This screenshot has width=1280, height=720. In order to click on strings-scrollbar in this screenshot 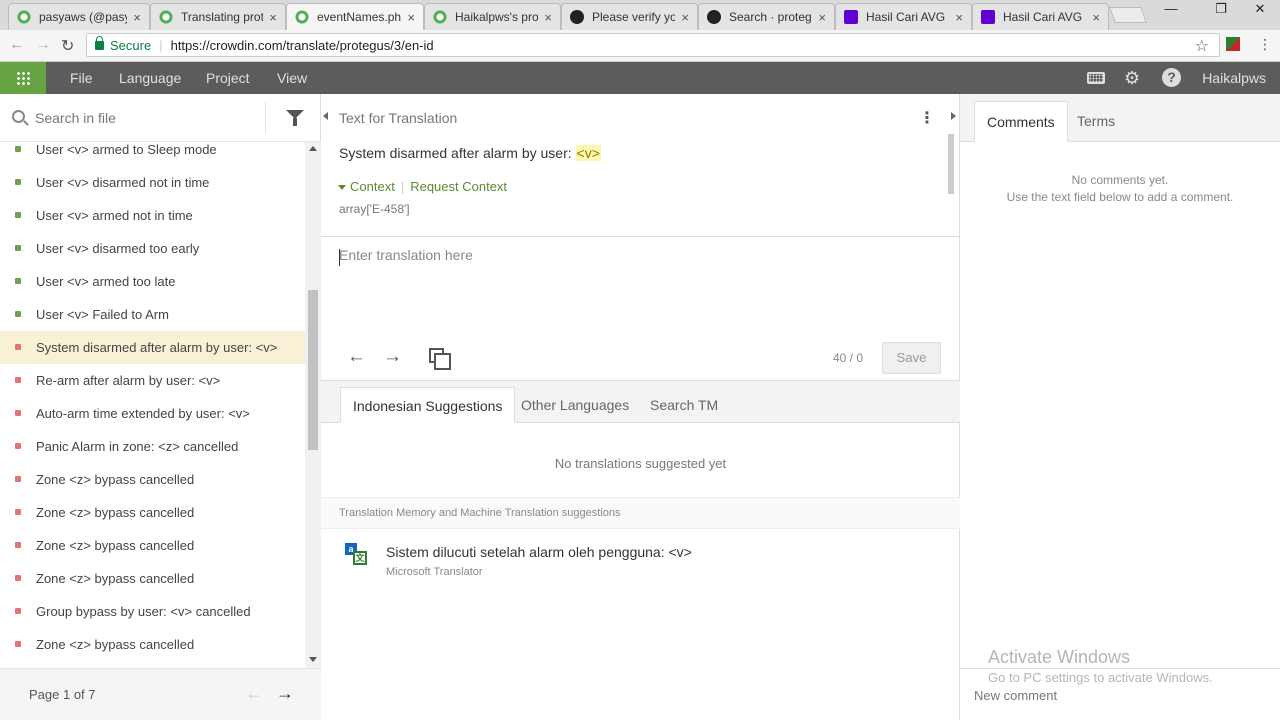, I will do `click(313, 405)`.